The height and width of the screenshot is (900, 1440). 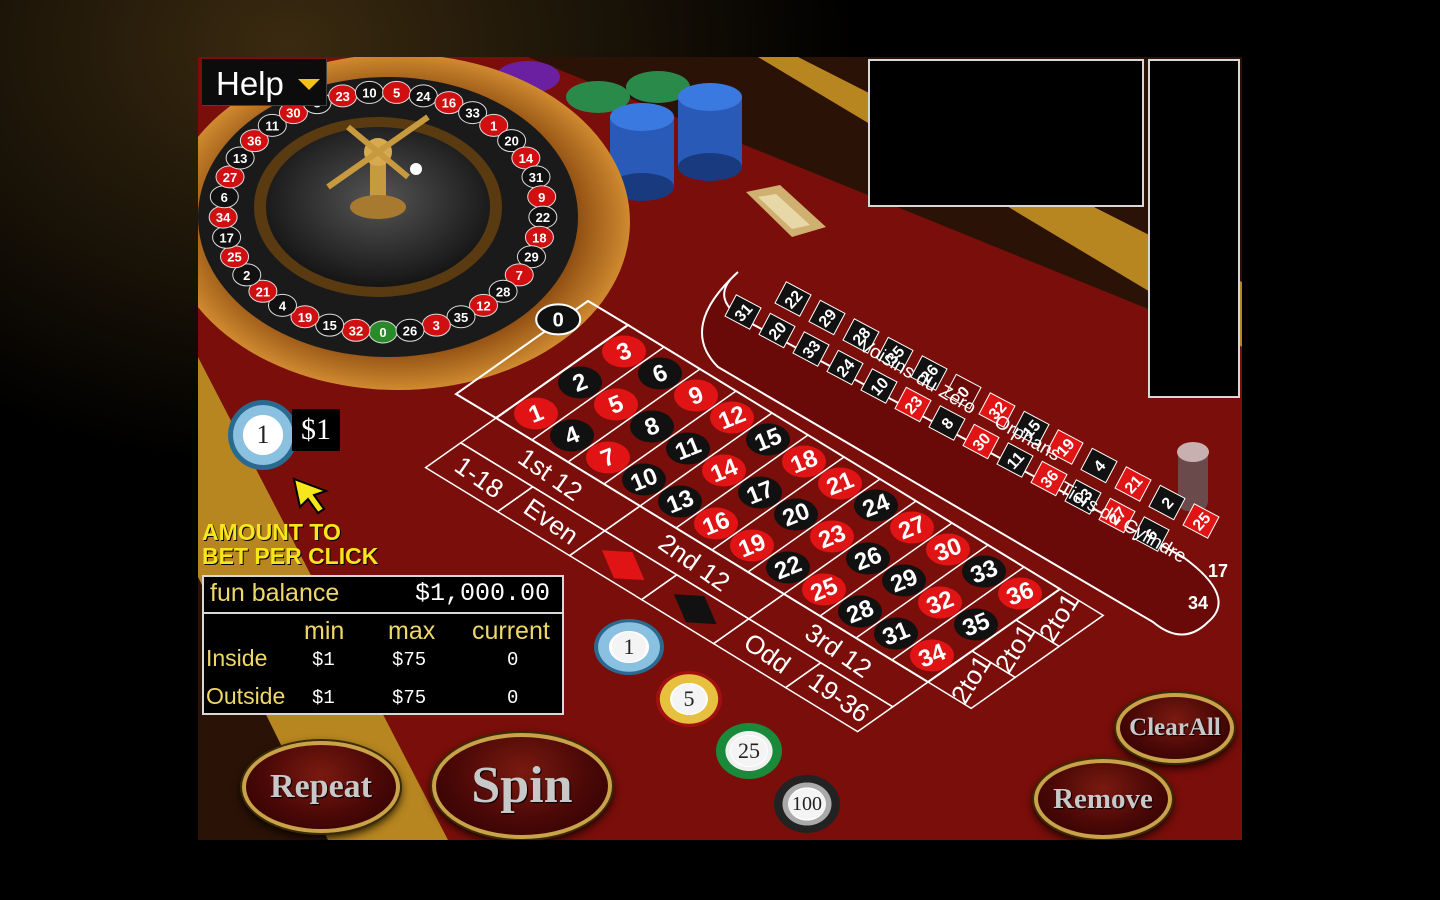 What do you see at coordinates (321, 787) in the screenshot?
I see `repeat-button: Repeat` at bounding box center [321, 787].